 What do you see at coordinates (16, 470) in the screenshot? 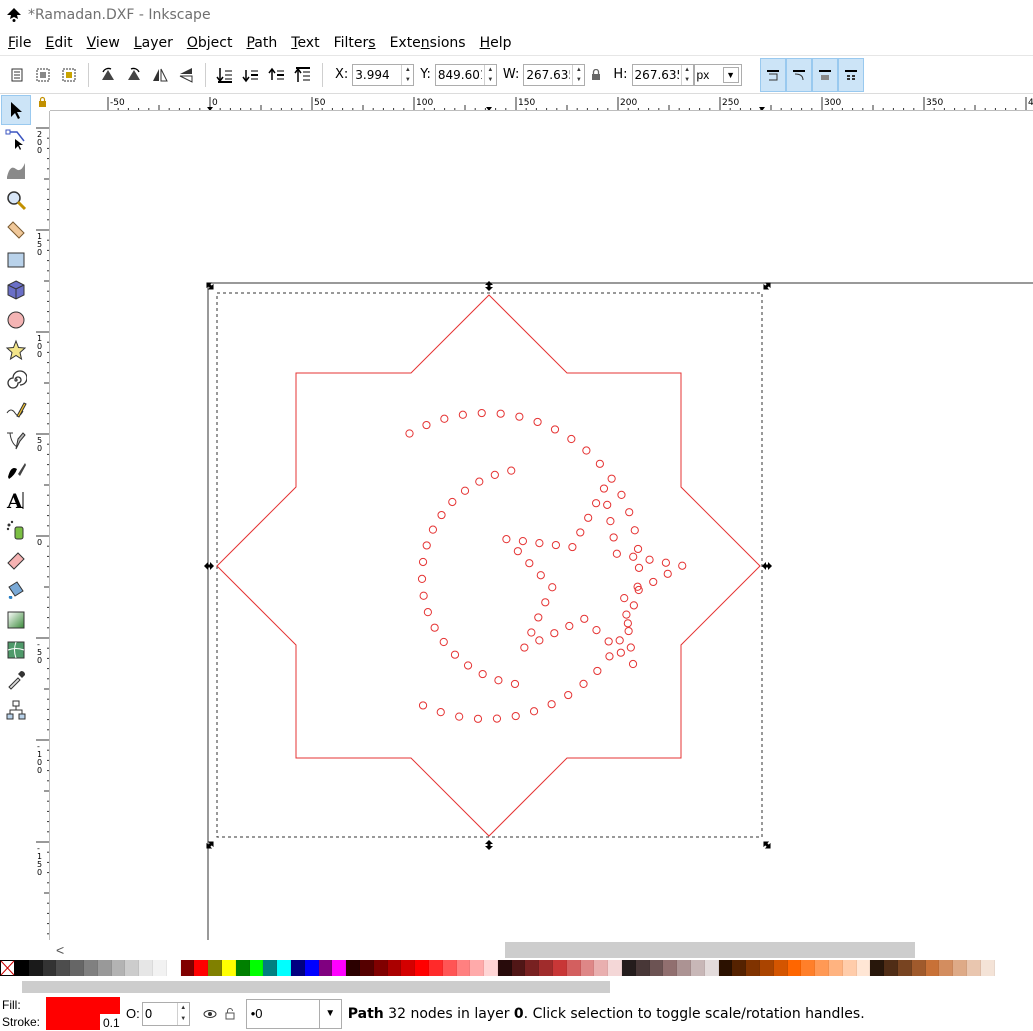
I see `calligraphy-tool` at bounding box center [16, 470].